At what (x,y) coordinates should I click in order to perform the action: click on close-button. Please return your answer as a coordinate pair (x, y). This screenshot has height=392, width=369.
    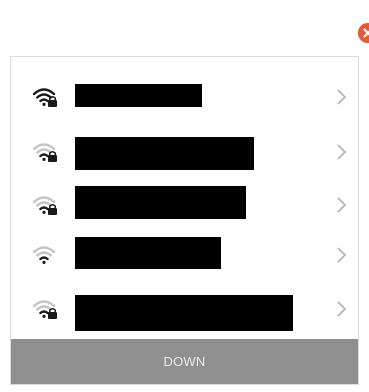
    Looking at the image, I should click on (363, 33).